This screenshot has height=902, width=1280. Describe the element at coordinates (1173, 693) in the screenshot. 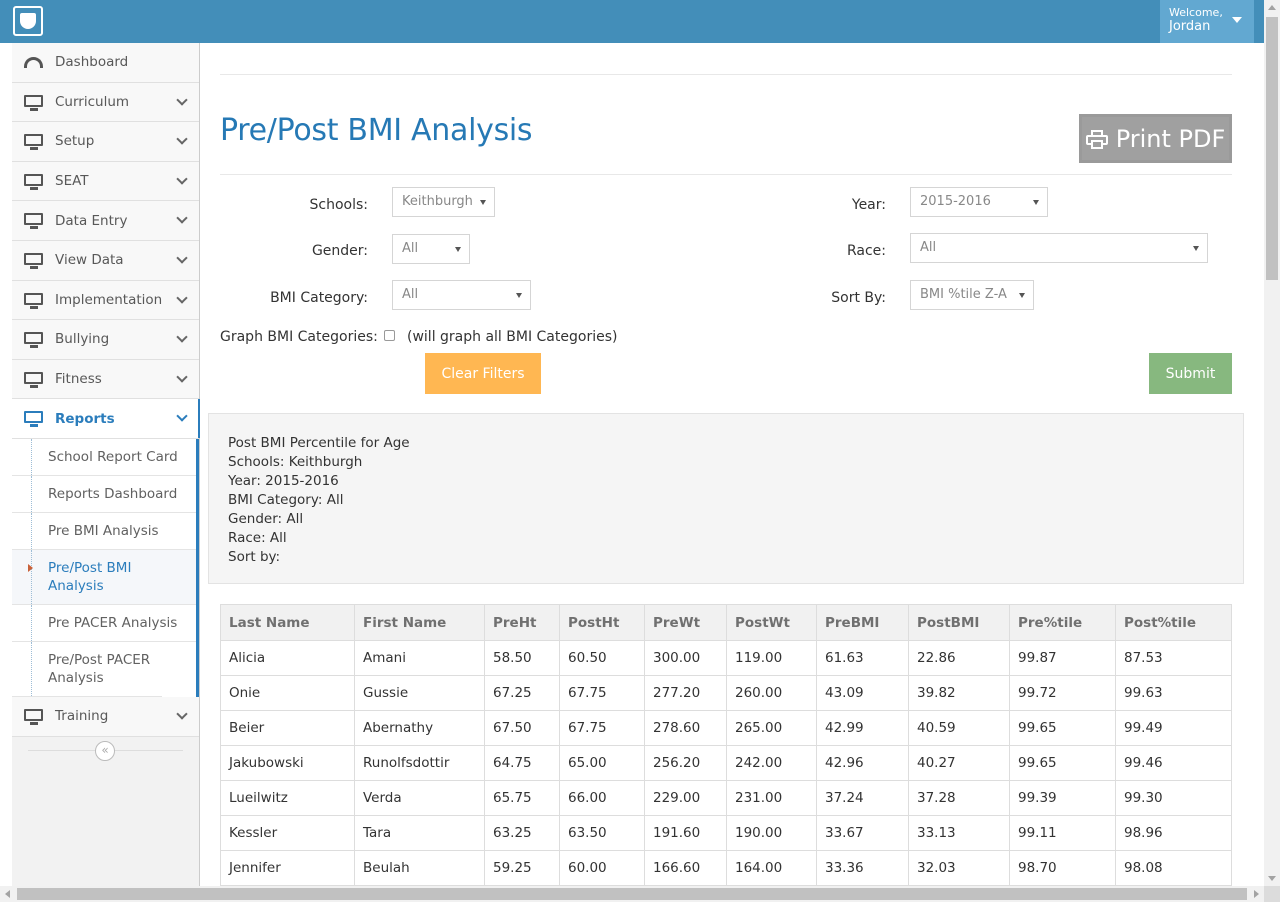

I see `table-cell: 99.63` at that location.